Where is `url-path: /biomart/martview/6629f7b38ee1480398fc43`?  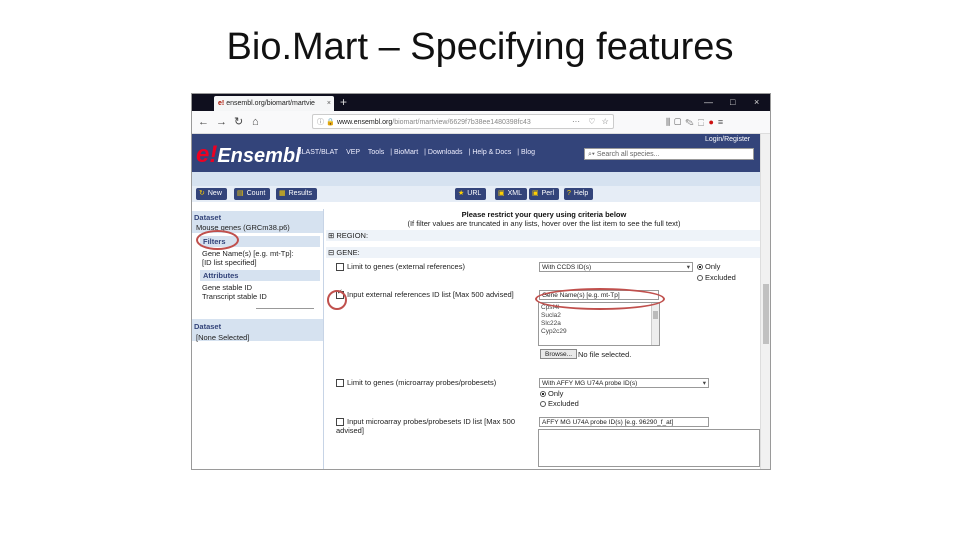 url-path: /biomart/martview/6629f7b38ee1480398fc43 is located at coordinates (461, 122).